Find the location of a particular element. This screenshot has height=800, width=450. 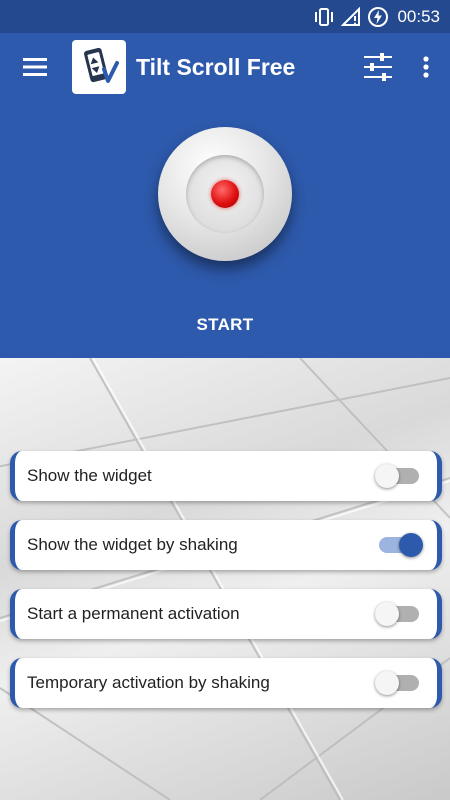

settings-item-show-widget-by-shaking: Show the widget by shaking is located at coordinates (226, 545).